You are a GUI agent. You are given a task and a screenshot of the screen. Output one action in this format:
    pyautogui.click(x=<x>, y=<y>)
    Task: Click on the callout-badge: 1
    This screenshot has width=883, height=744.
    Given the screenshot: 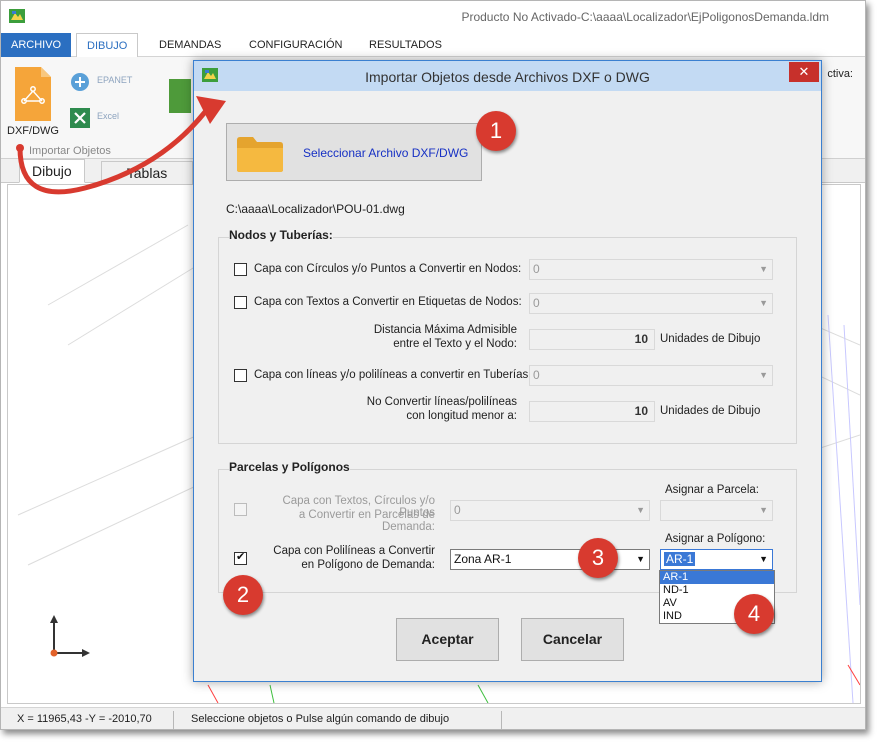 What is the action you would take?
    pyautogui.click(x=496, y=131)
    